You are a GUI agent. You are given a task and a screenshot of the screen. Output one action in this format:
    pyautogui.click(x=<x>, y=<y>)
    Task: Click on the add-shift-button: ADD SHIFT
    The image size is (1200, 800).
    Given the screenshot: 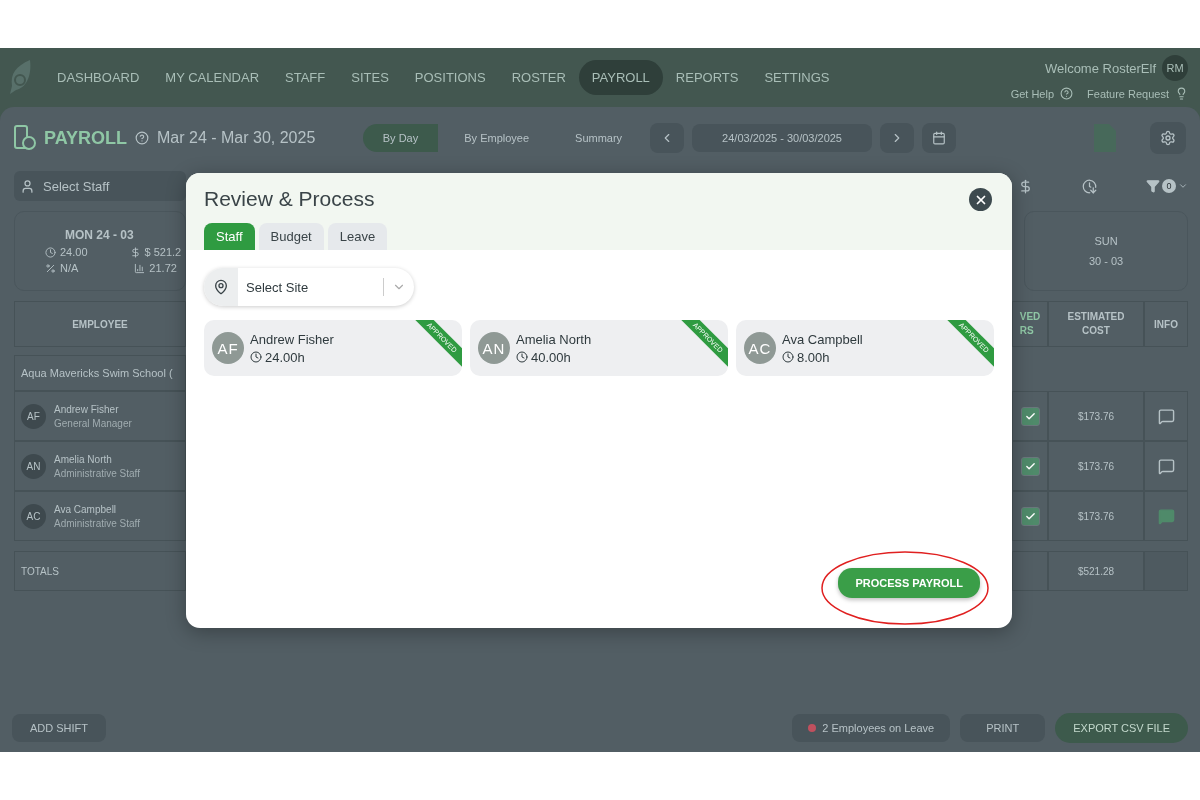 What is the action you would take?
    pyautogui.click(x=59, y=728)
    